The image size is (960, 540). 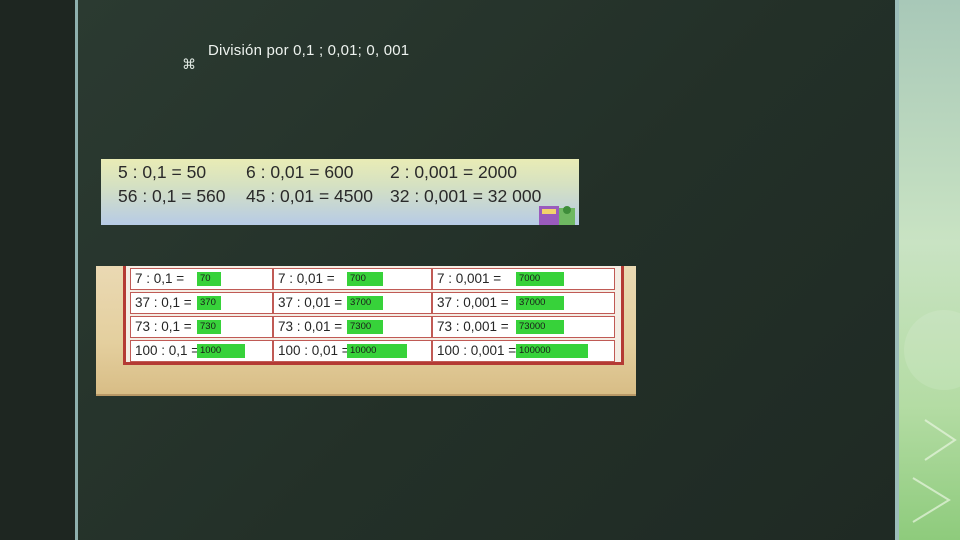 What do you see at coordinates (557, 215) in the screenshot?
I see `book-character-icon` at bounding box center [557, 215].